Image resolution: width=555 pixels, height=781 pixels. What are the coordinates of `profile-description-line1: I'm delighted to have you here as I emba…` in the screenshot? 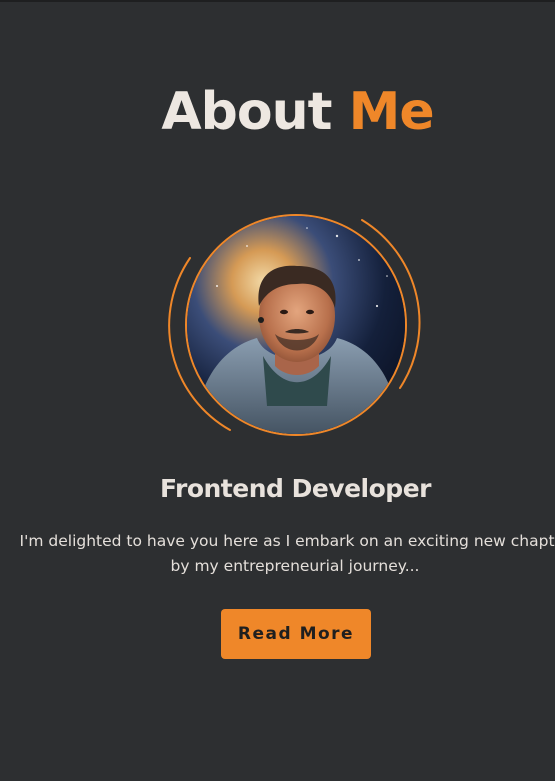 It's located at (287, 541).